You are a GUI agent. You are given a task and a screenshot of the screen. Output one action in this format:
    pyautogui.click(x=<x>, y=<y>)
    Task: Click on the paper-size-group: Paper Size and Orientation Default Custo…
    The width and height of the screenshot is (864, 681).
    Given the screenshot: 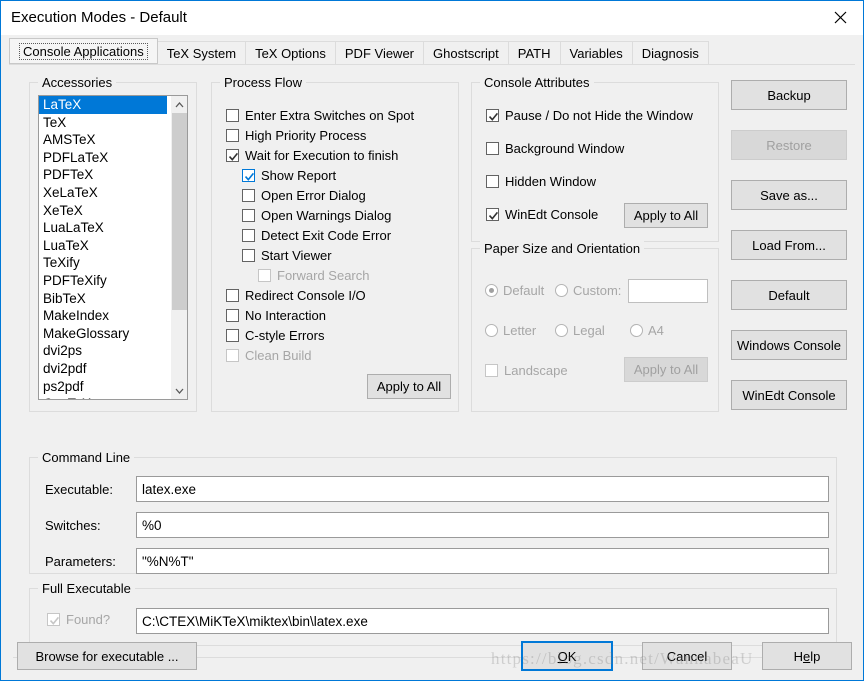 What is the action you would take?
    pyautogui.click(x=595, y=326)
    